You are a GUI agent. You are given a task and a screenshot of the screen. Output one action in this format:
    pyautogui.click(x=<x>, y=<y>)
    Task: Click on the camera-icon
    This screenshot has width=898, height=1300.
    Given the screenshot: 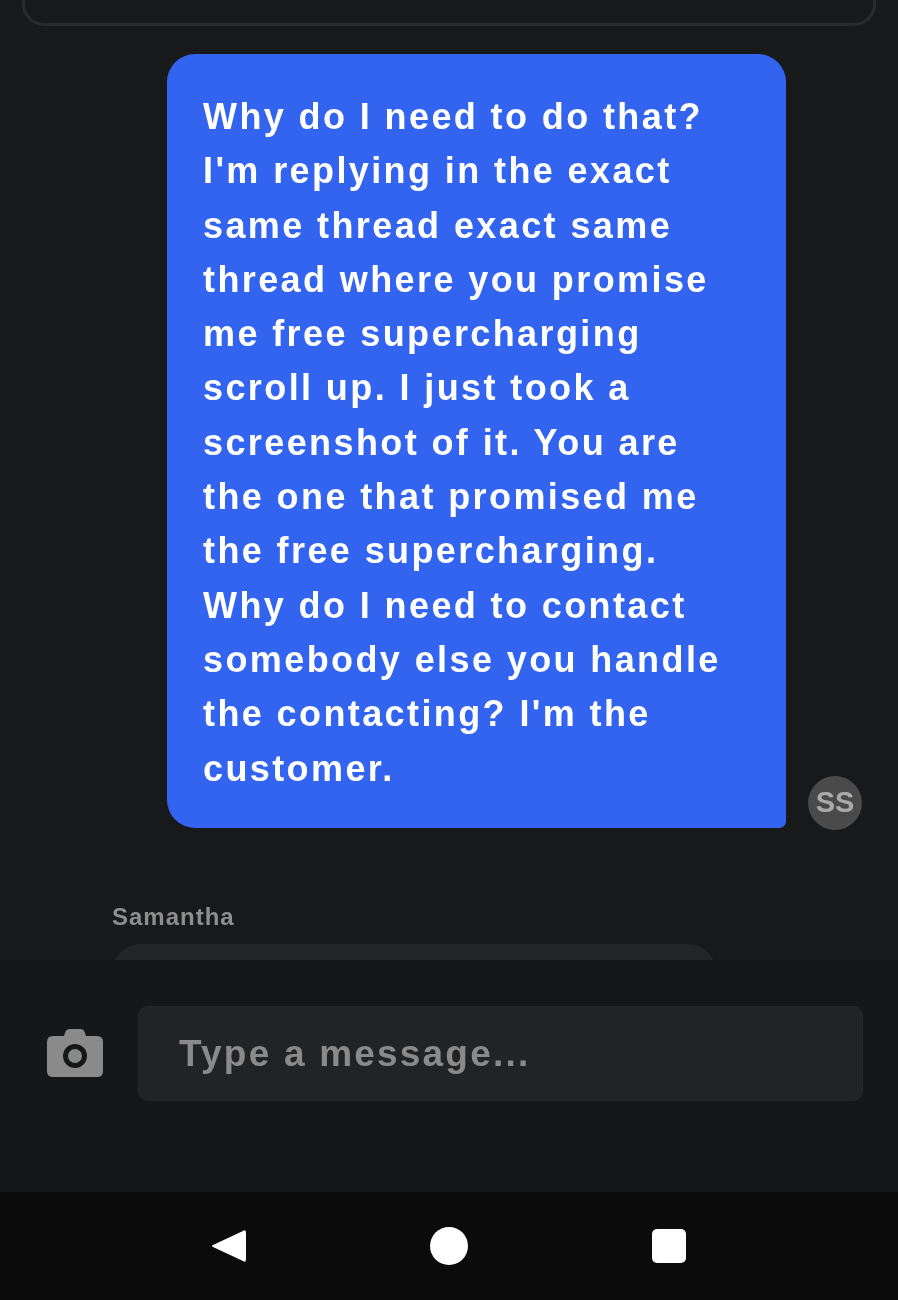 What is the action you would take?
    pyautogui.click(x=75, y=1053)
    